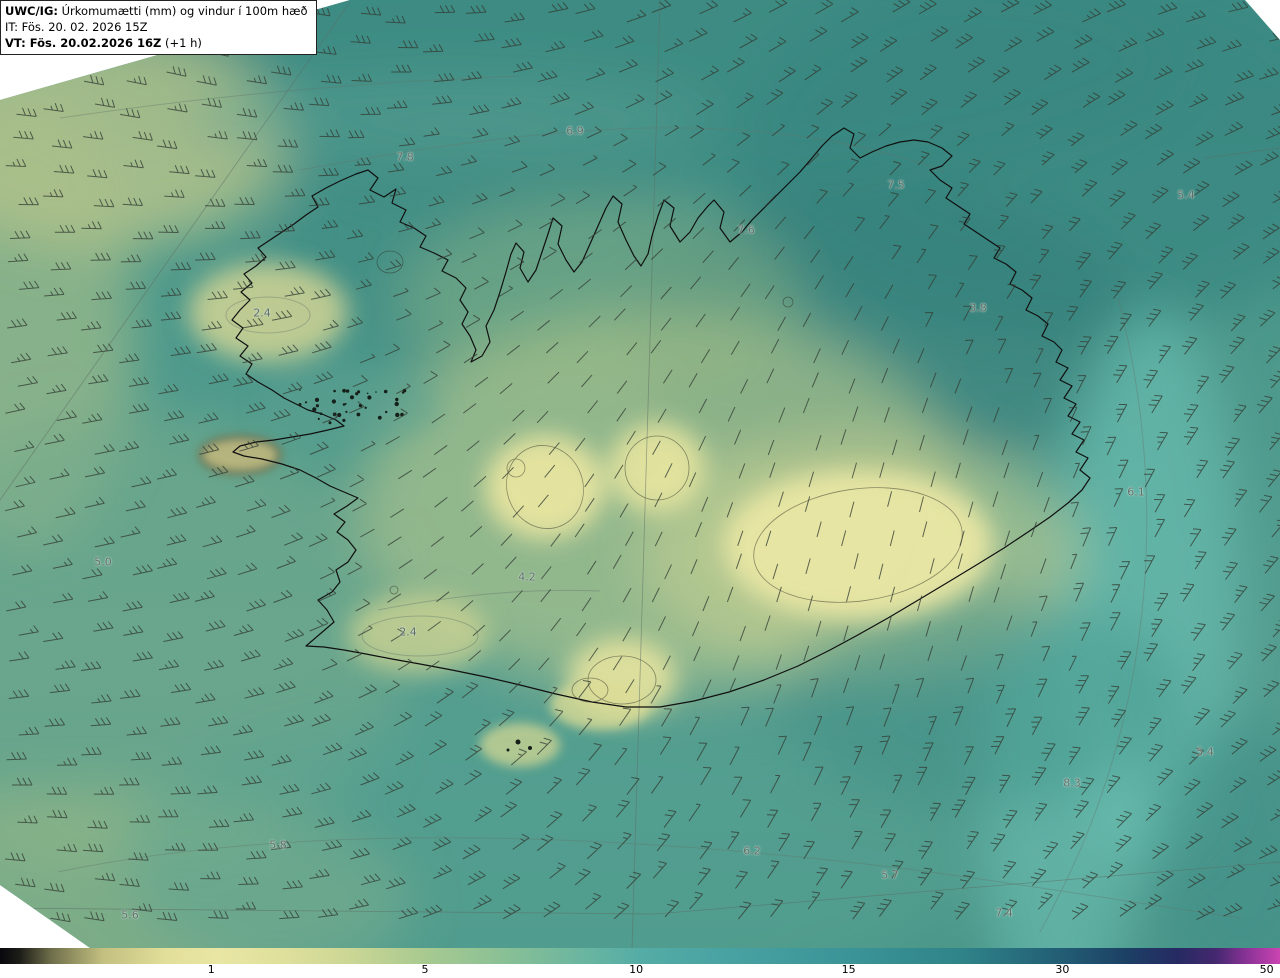 The width and height of the screenshot is (1280, 978). I want to click on valid-time-line: VT: Fös. 20.02.2026 16Z (+1 h), so click(156, 43).